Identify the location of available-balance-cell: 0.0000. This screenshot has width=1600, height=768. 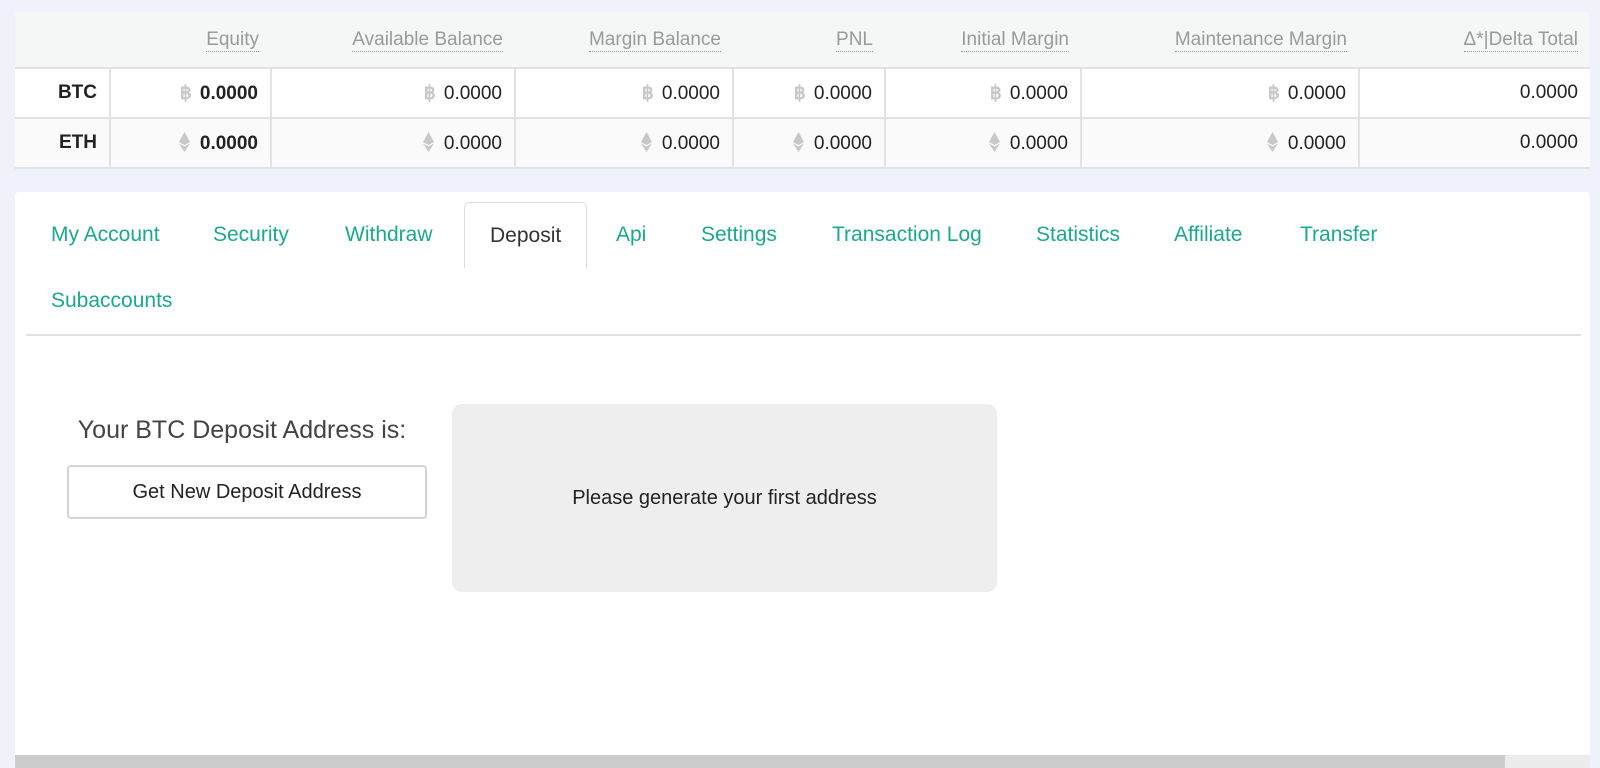
(393, 143).